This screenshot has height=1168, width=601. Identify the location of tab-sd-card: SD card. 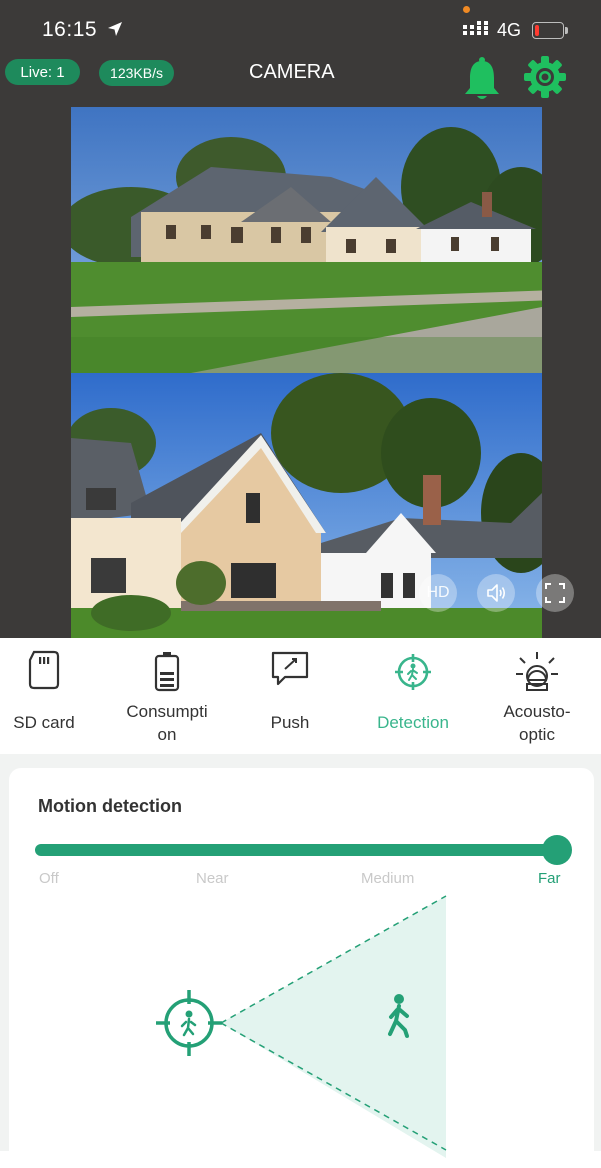
(52, 696).